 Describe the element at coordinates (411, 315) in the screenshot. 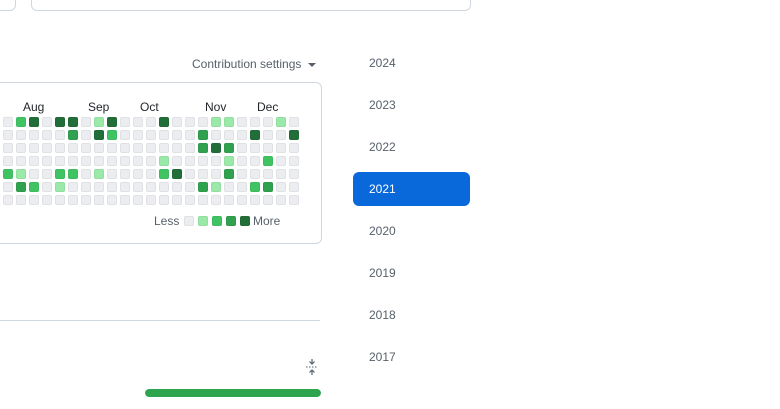

I see `year-link-2018: 2018` at that location.